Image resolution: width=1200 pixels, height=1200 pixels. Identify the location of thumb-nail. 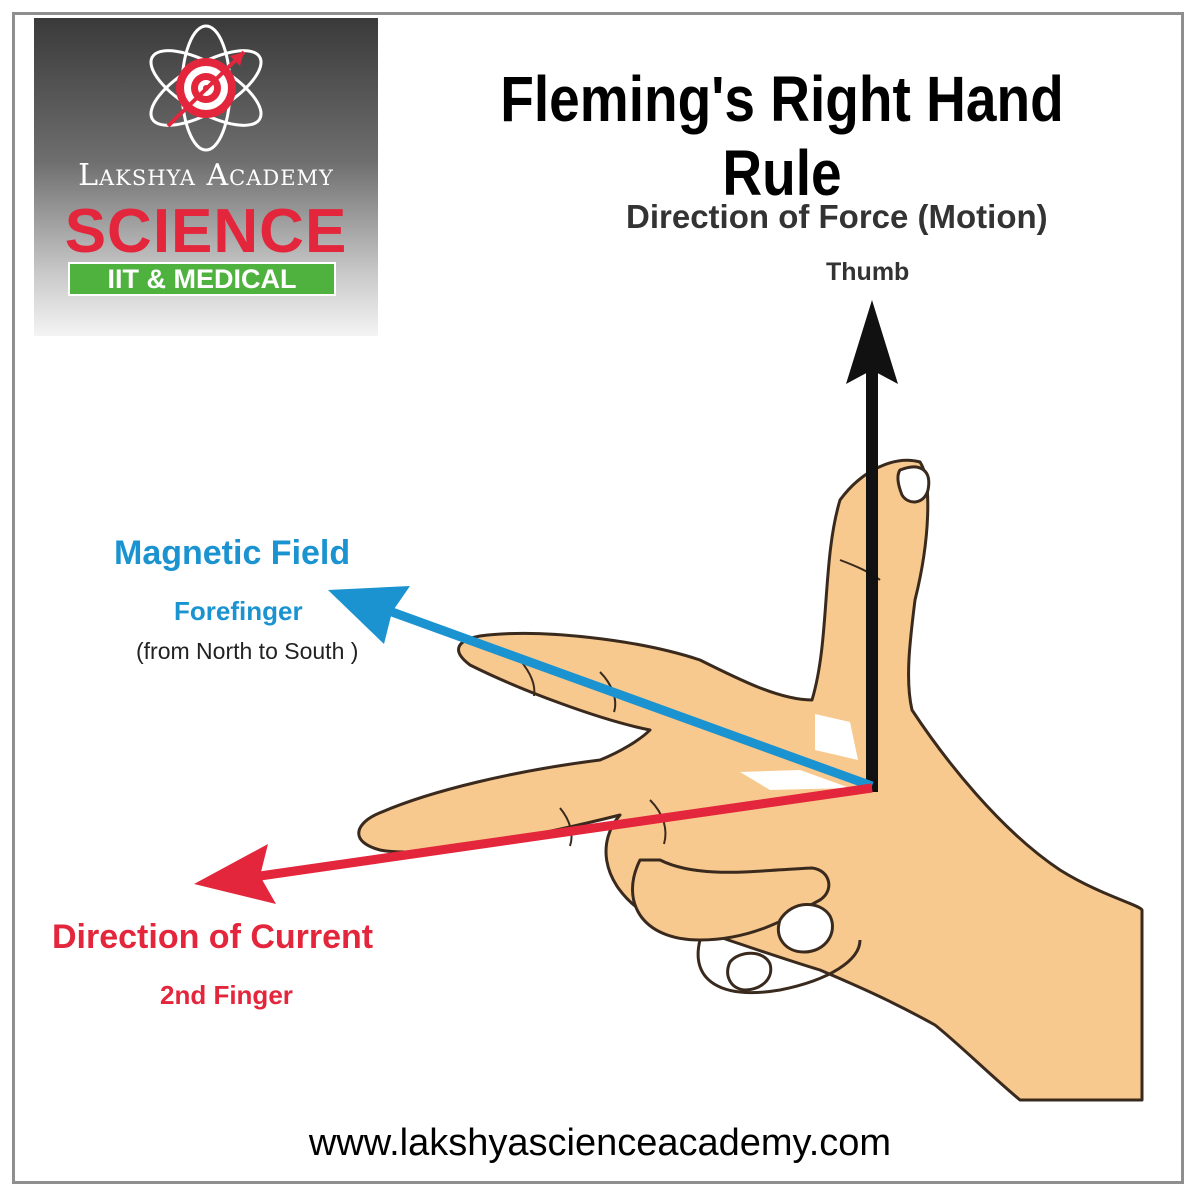
(913, 484).